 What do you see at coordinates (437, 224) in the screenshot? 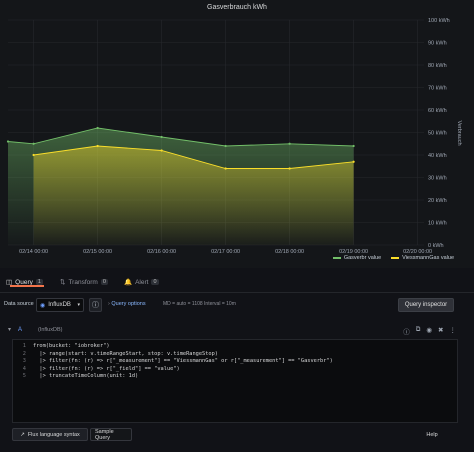
I see `y-tick-label: 10 kWh` at bounding box center [437, 224].